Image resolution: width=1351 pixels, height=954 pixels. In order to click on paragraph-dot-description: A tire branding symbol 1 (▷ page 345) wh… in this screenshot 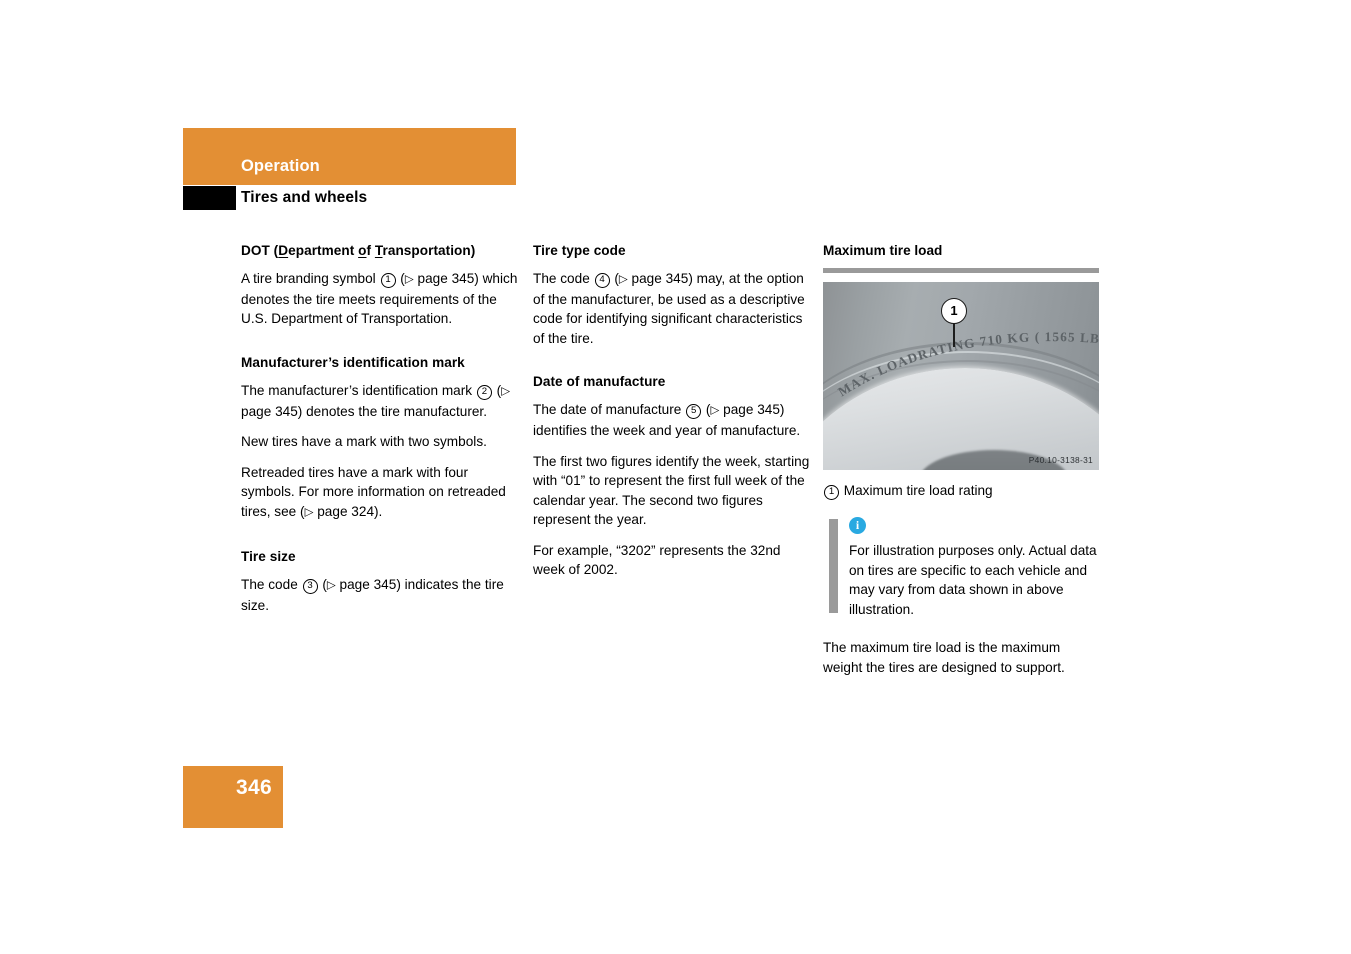, I will do `click(380, 299)`.